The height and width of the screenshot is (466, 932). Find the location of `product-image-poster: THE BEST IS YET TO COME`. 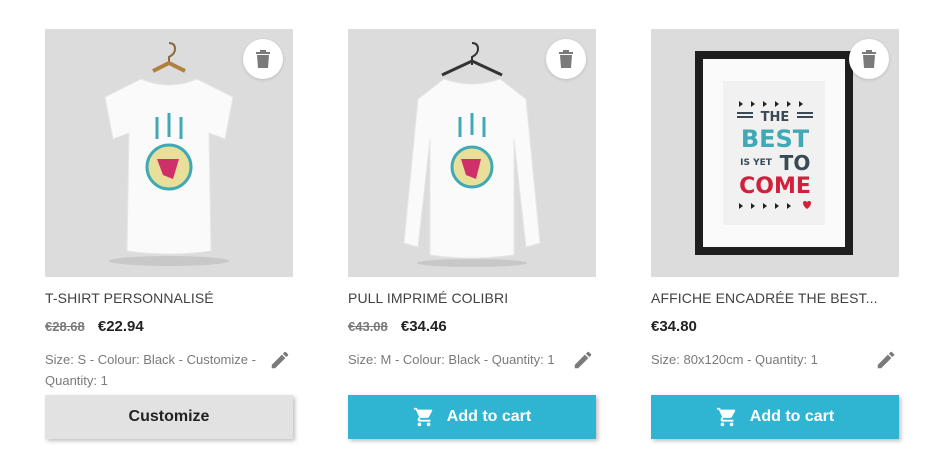

product-image-poster: THE BEST IS YET TO COME is located at coordinates (775, 153).